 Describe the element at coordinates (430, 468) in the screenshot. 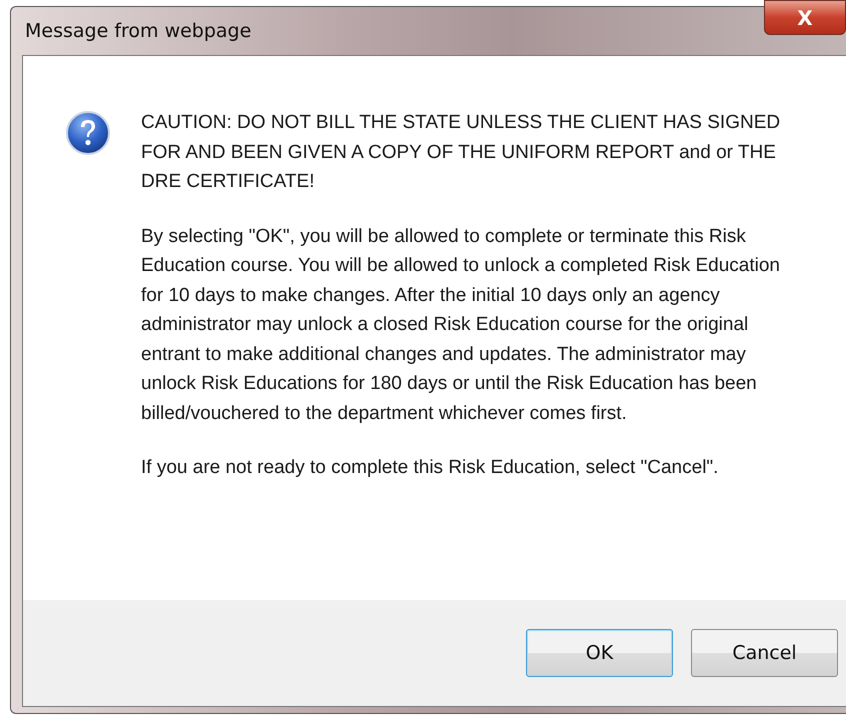

I see `message-text: If you are not ready to complete this Risk Education, select "Cancel".` at that location.